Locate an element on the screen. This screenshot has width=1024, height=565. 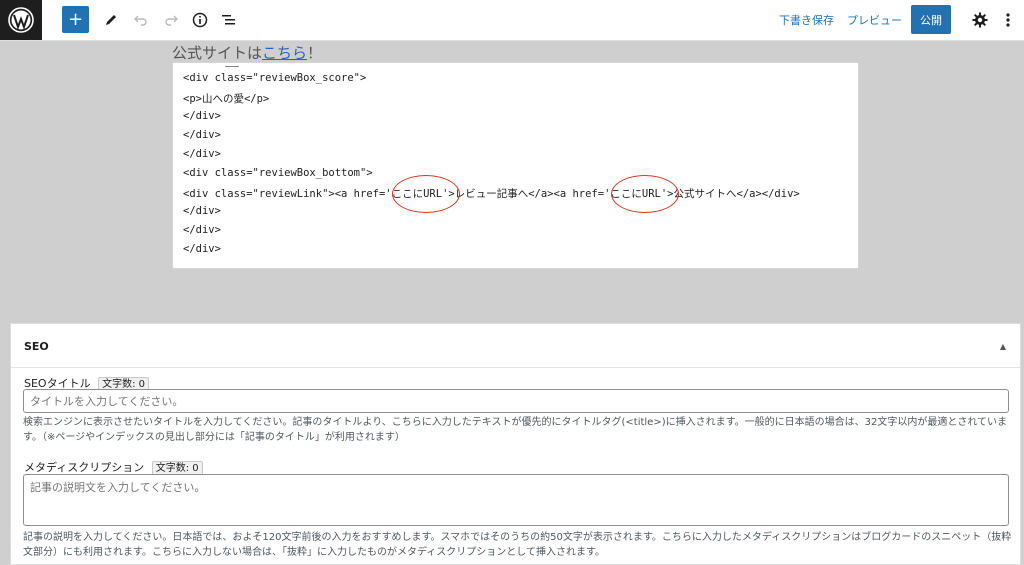
more-vertical-icon is located at coordinates (1008, 20).